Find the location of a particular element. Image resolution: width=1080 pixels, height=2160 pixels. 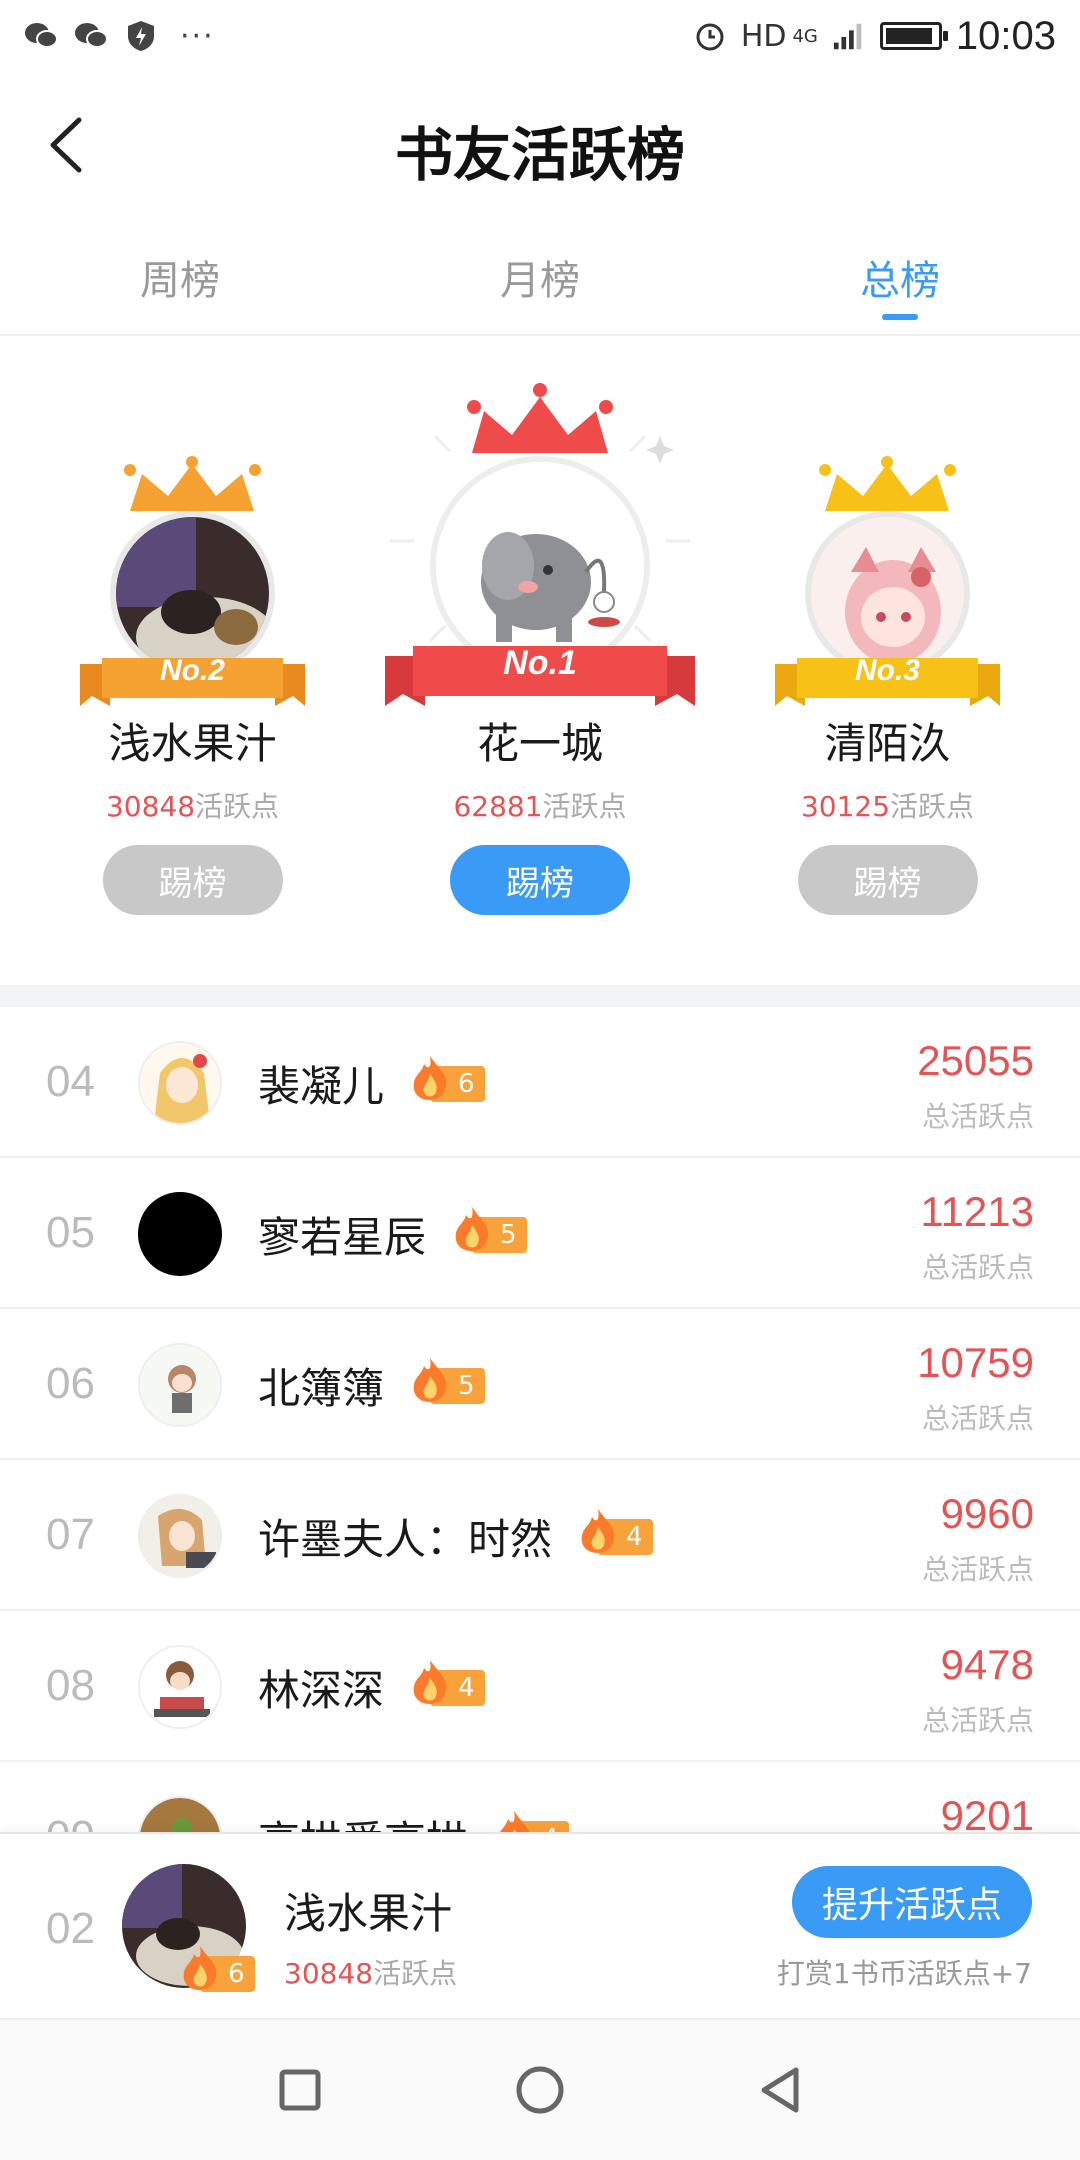

list-item: 04 裴凝儿 6 25055 总活跃点 is located at coordinates (540, 1082).